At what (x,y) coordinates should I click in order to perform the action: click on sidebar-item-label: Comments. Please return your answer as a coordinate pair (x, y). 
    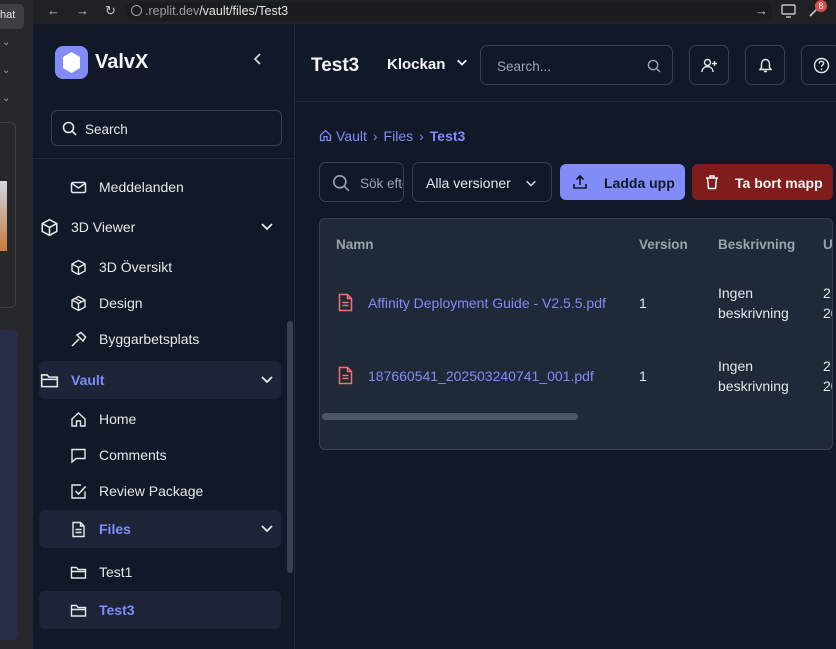
    Looking at the image, I should click on (133, 455).